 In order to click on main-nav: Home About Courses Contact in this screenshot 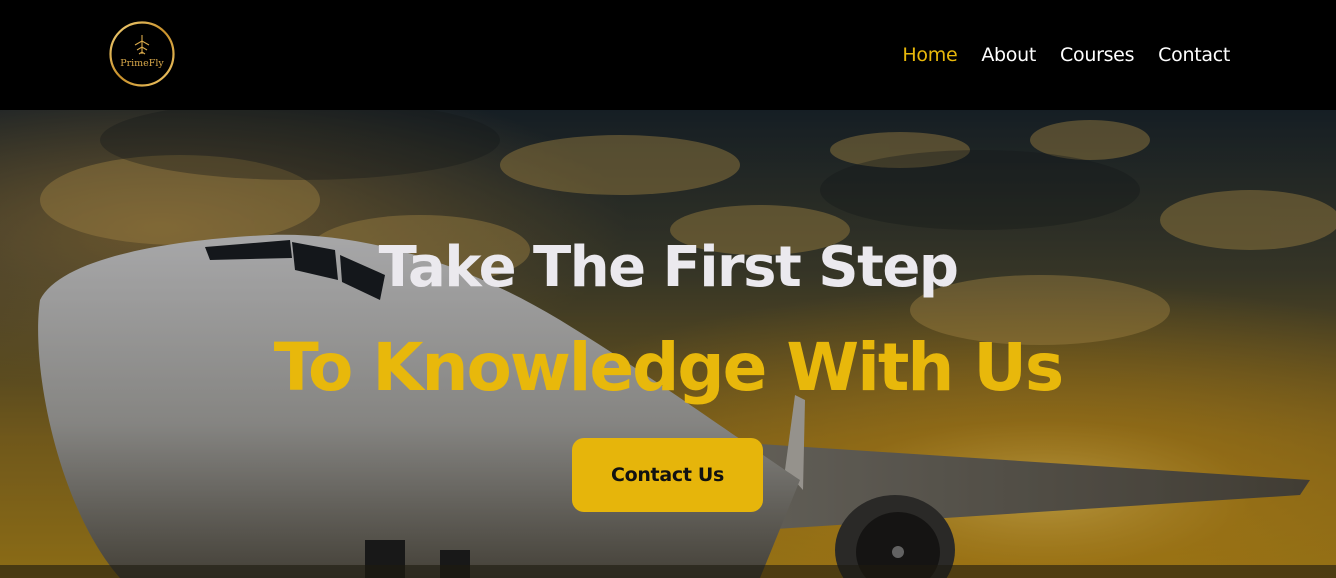, I will do `click(1066, 55)`.